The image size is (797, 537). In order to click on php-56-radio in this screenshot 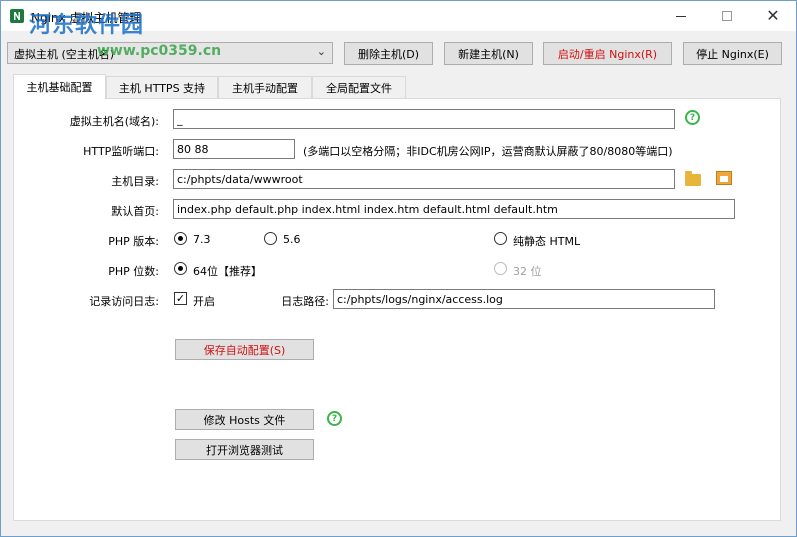, I will do `click(270, 238)`.